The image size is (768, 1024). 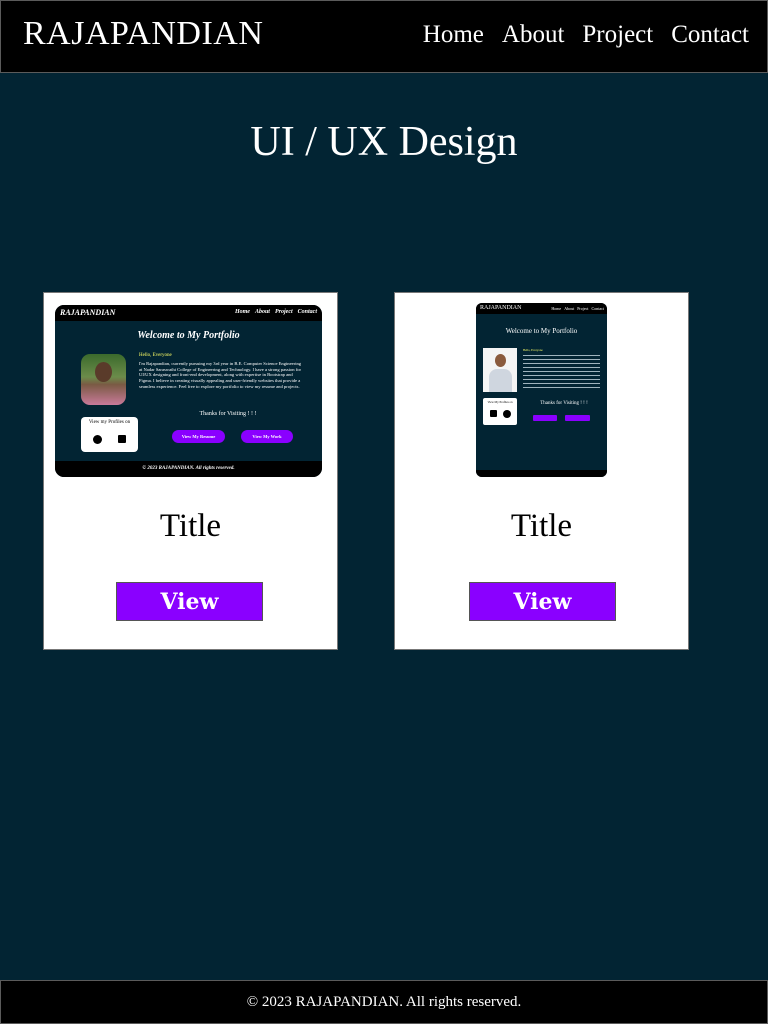 I want to click on thumbnail-bio-lines, so click(x=561, y=373).